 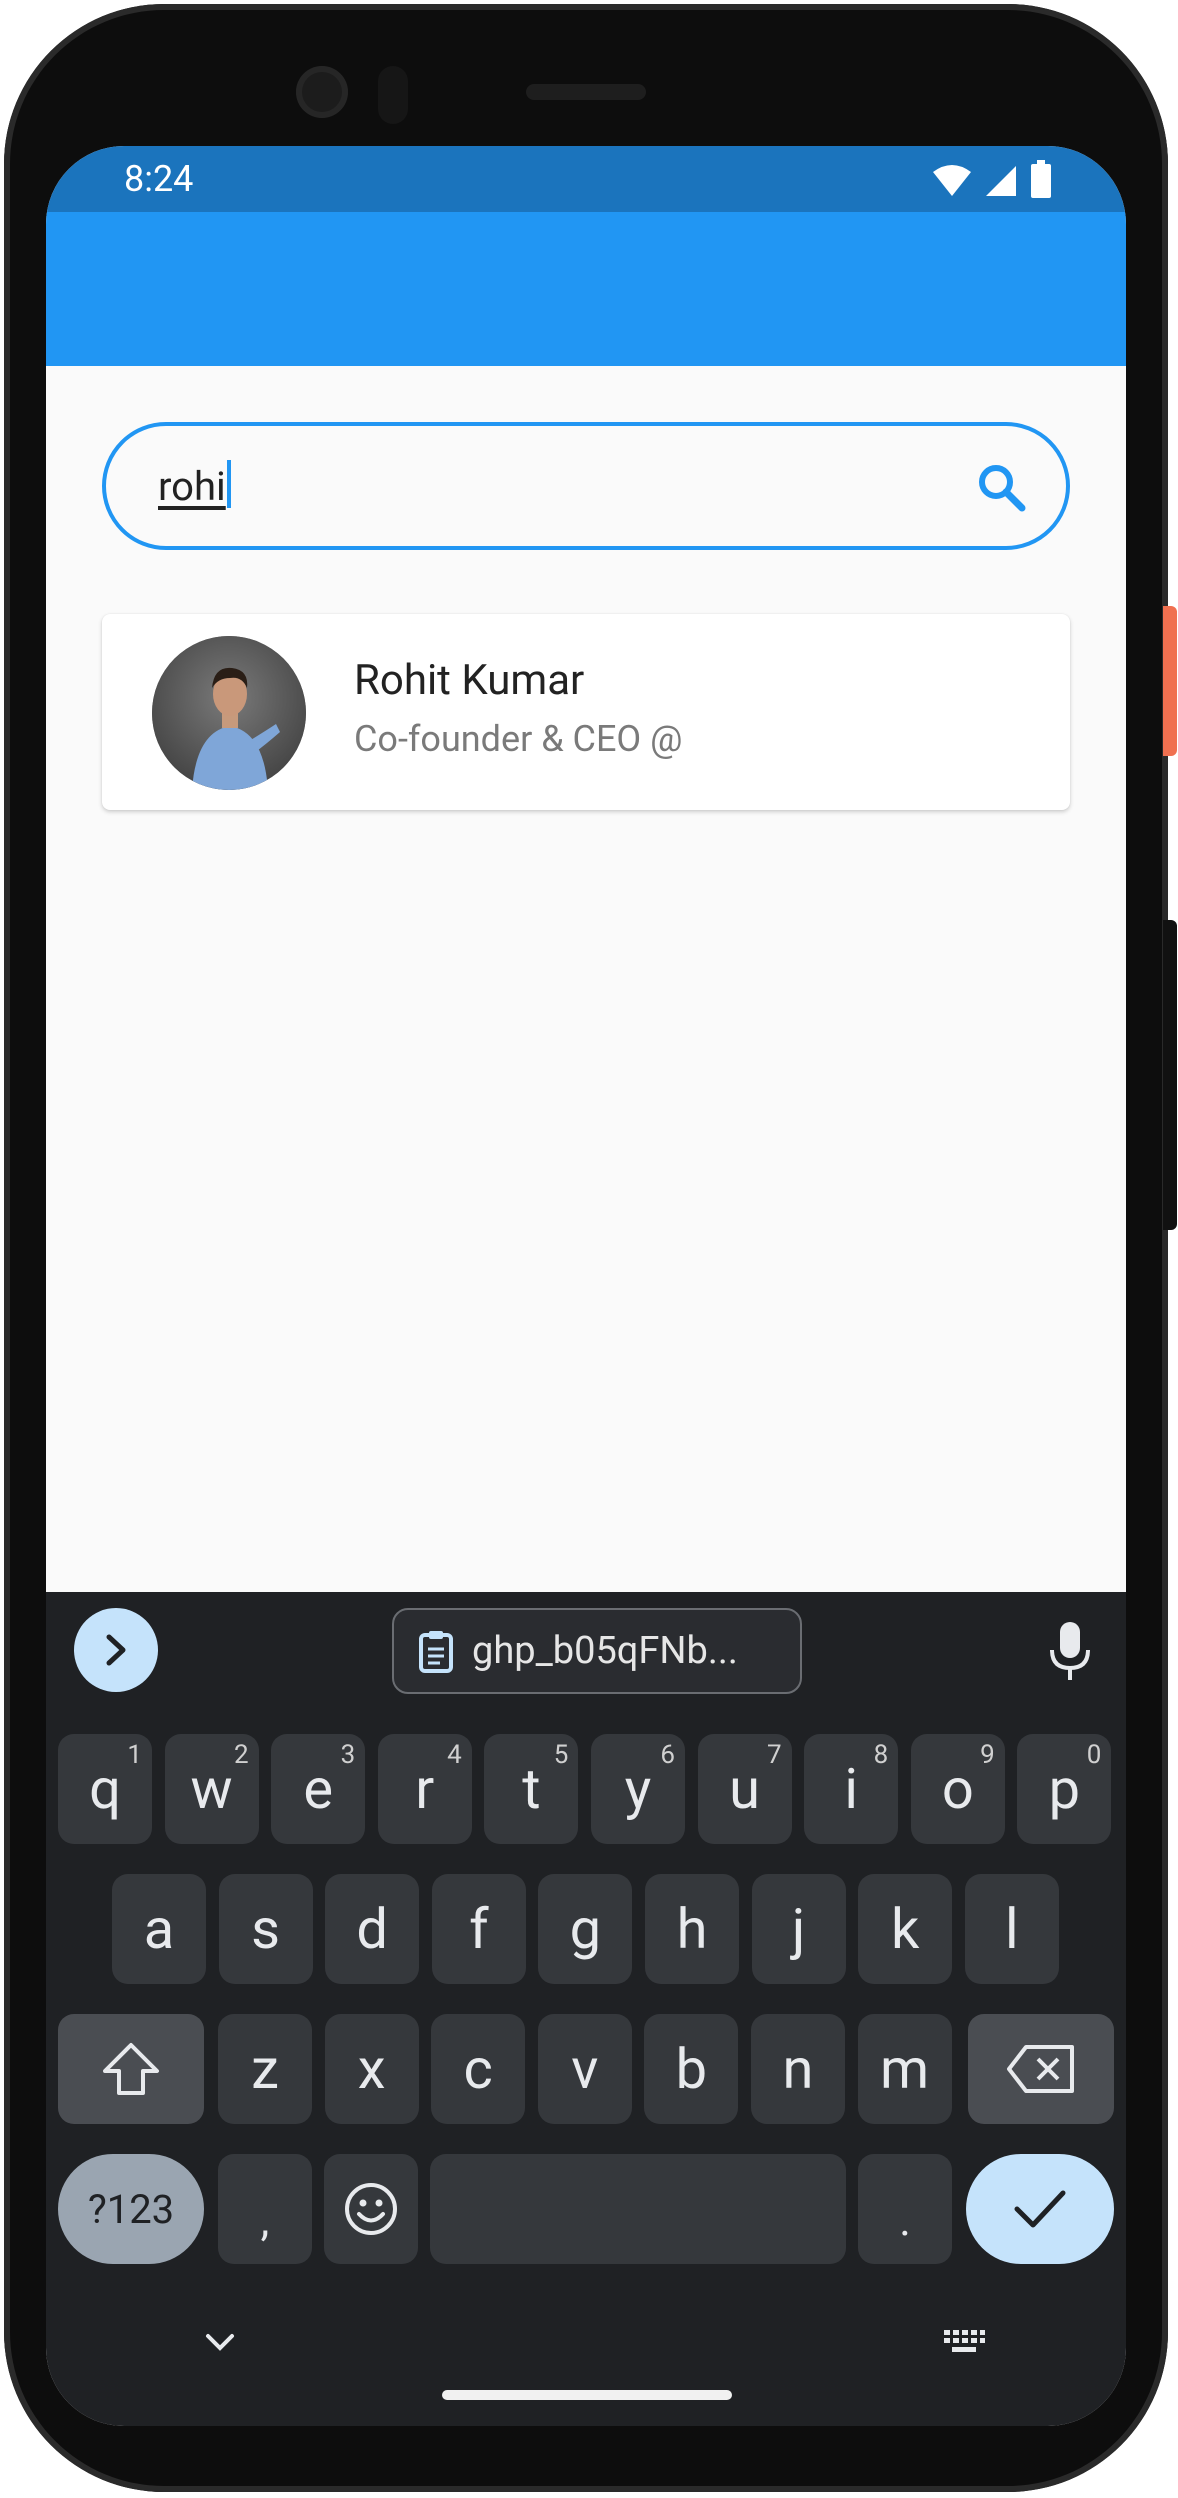 I want to click on key-o: o9, so click(x=957, y=1789).